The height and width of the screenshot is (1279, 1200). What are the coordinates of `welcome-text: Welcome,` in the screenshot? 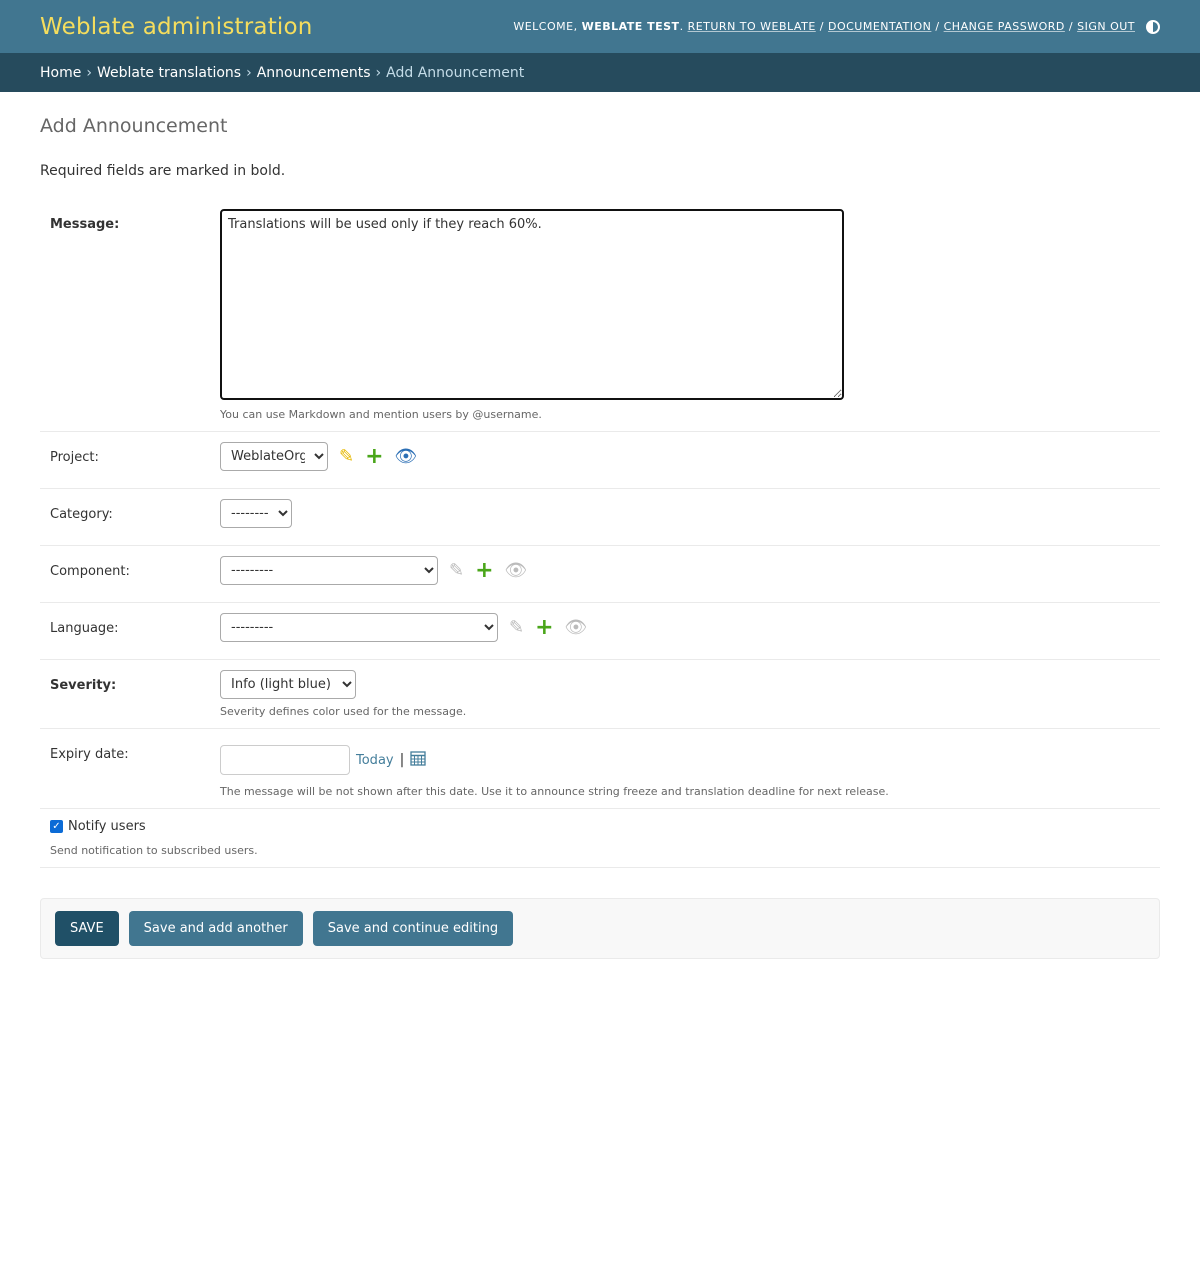 It's located at (545, 26).